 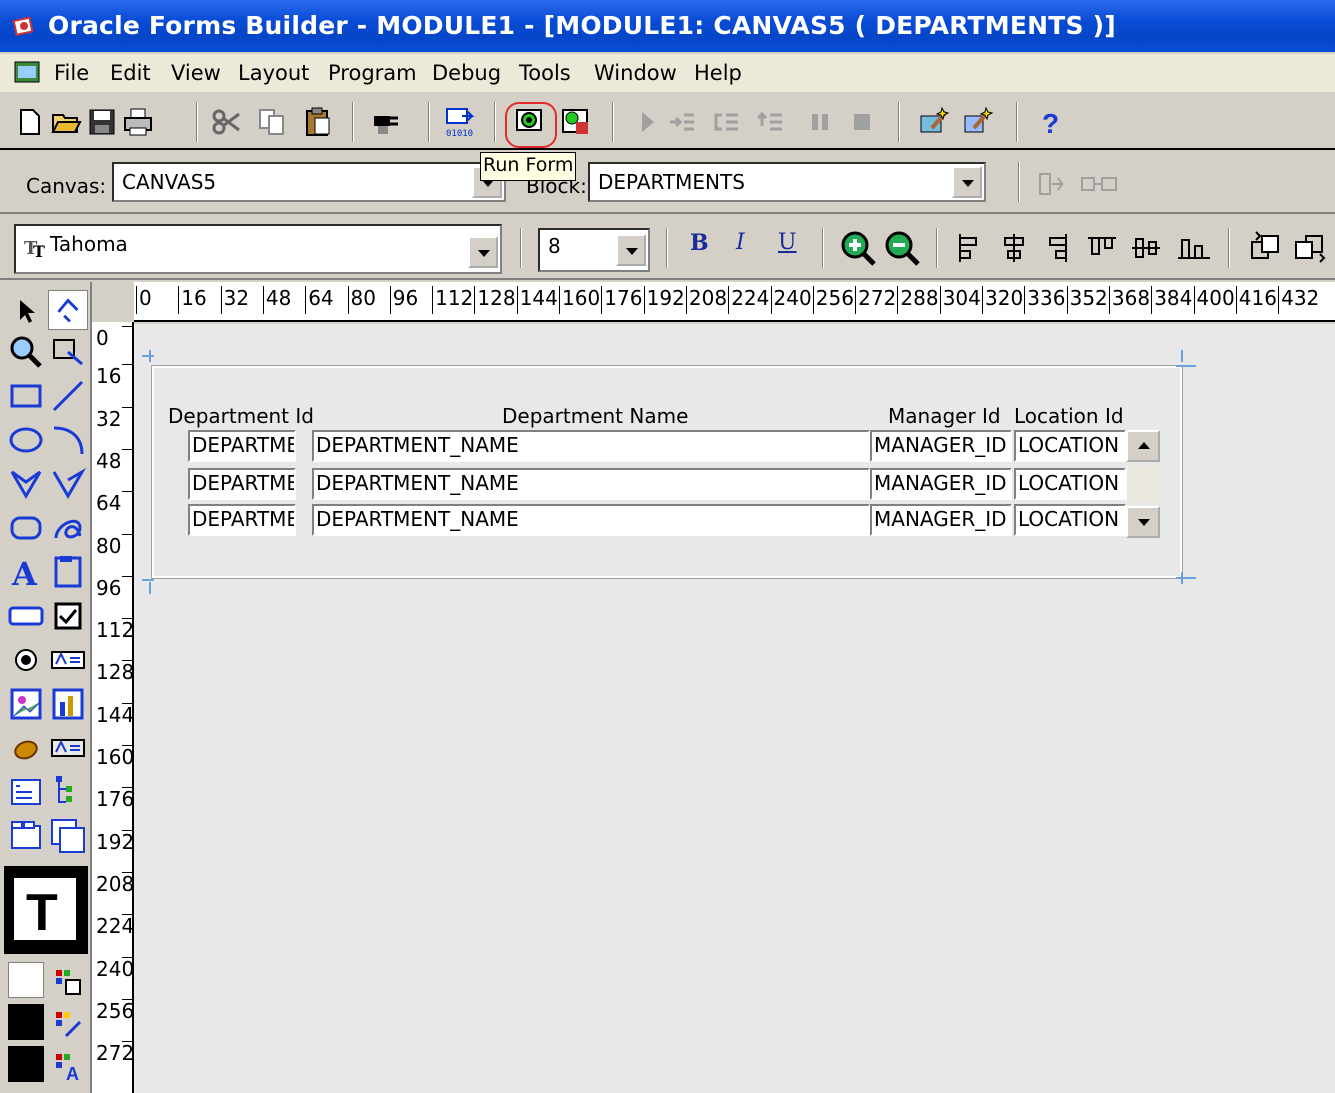 I want to click on align-center-icon, so click(x=1014, y=248).